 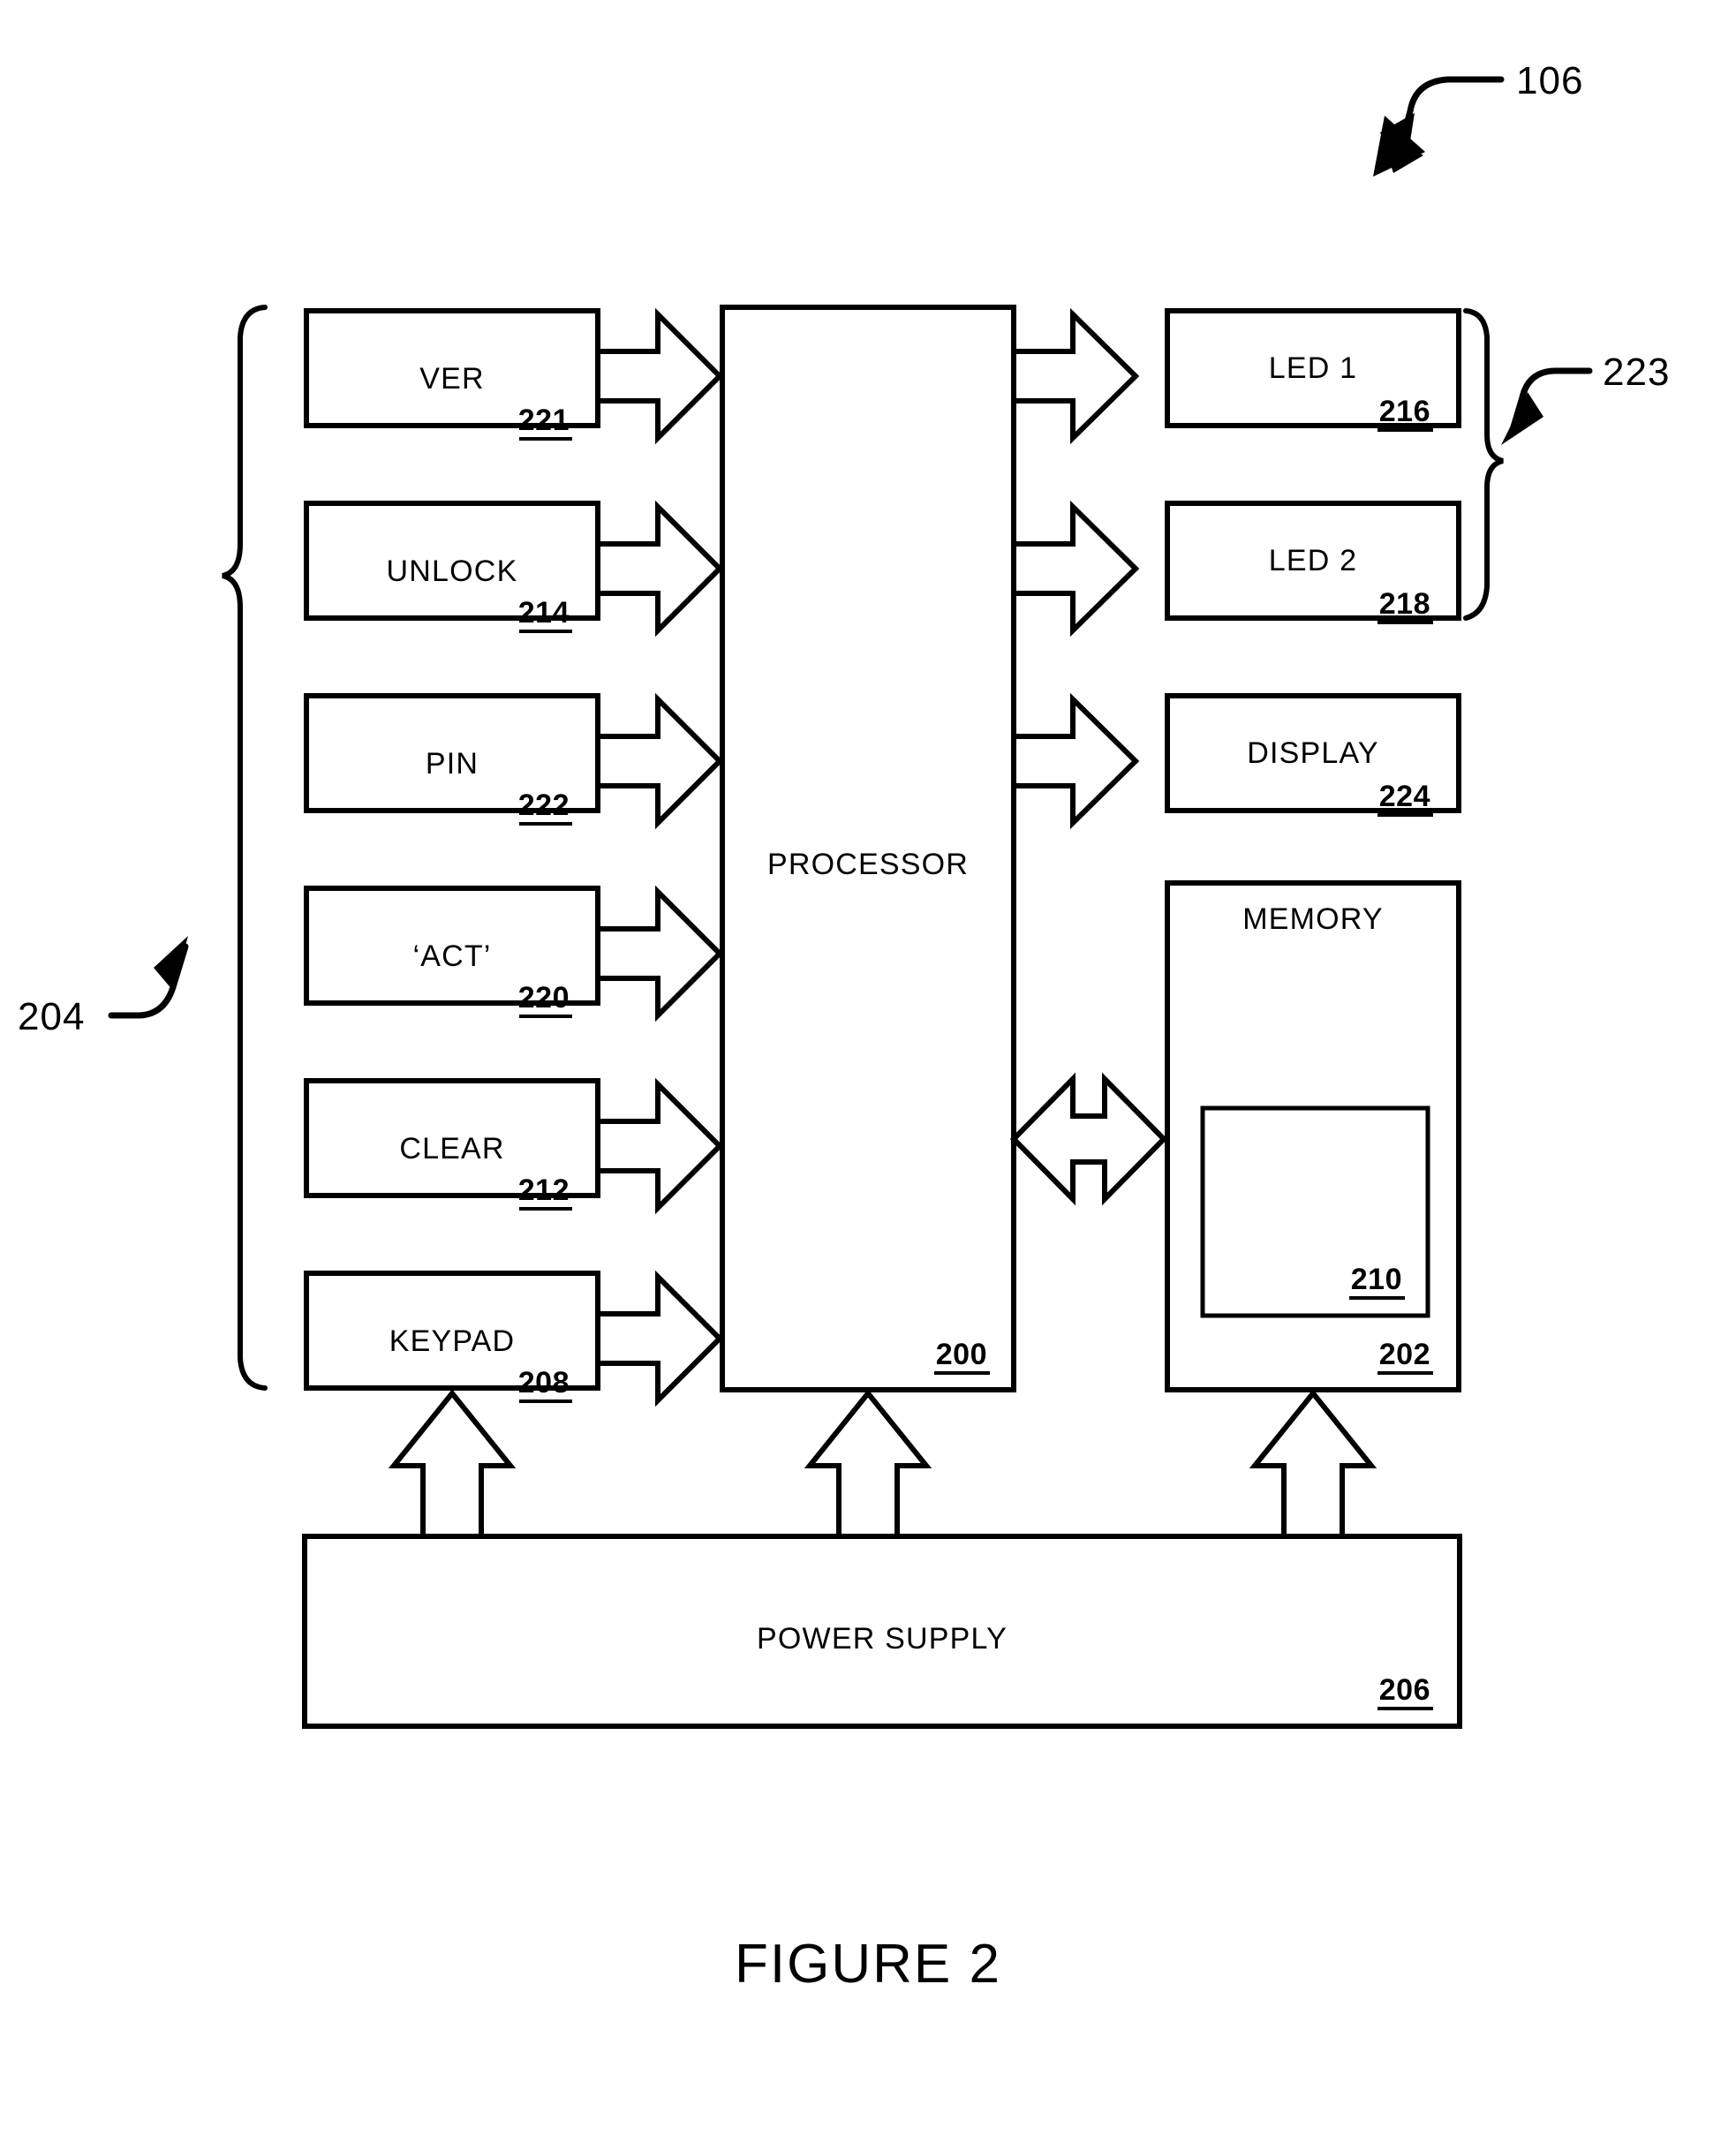 I want to click on output-arrow-led1, so click(x=1076, y=376).